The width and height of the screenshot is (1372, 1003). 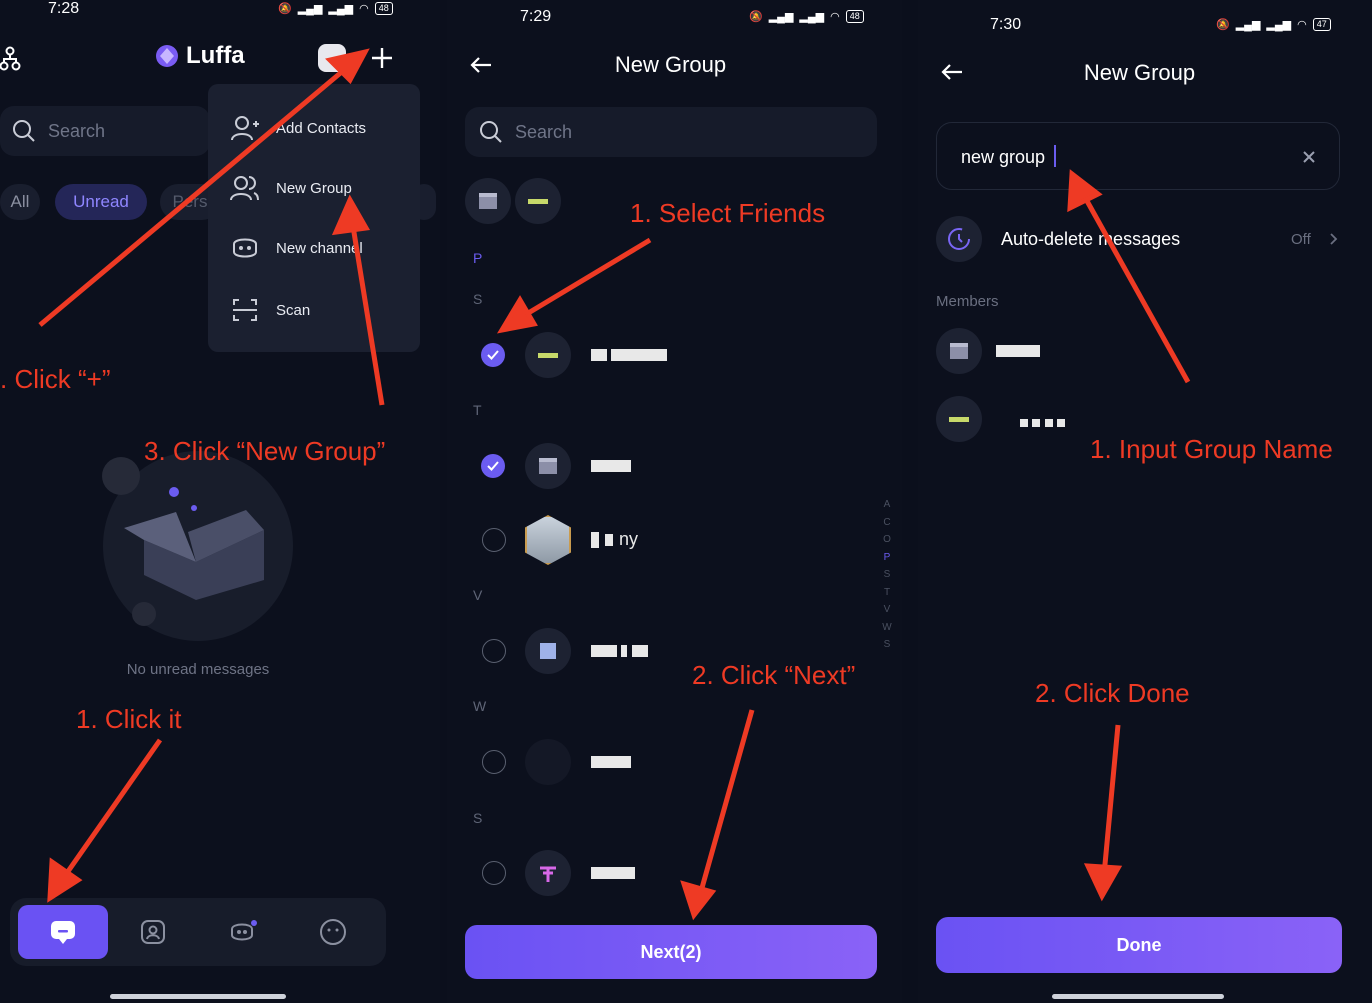 I want to click on group-icon, so click(x=244, y=188).